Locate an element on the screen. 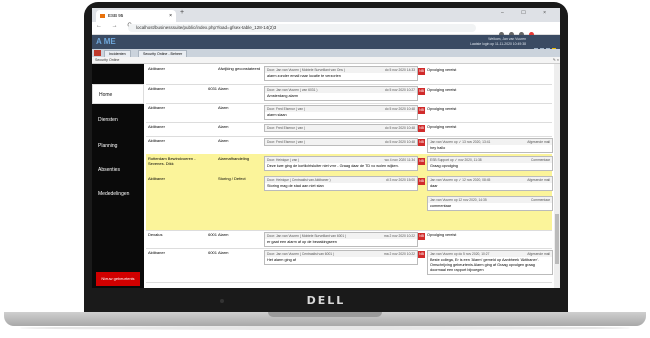  object-number: 6031 is located at coordinates (212, 88).